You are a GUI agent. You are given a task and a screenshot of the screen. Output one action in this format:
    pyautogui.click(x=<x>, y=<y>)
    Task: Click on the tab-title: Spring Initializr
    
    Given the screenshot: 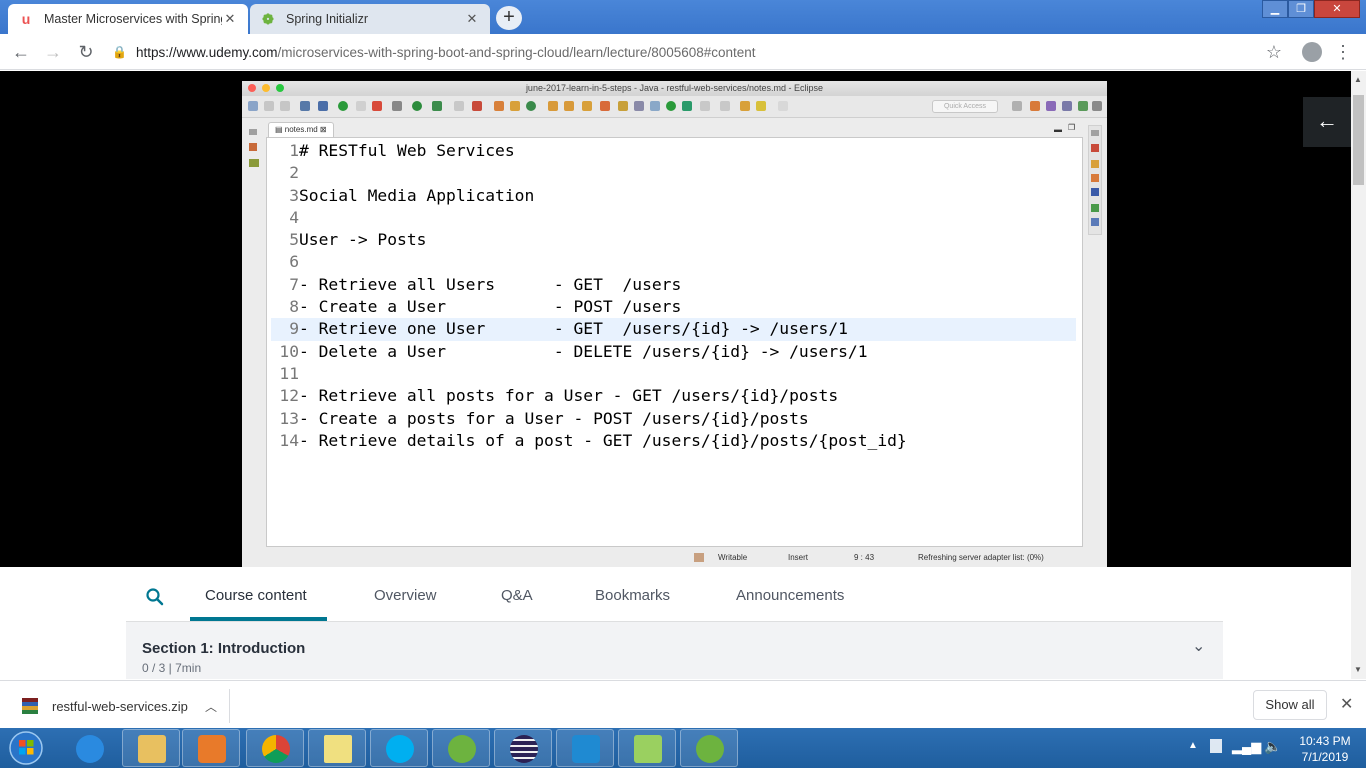 What is the action you would take?
    pyautogui.click(x=327, y=19)
    